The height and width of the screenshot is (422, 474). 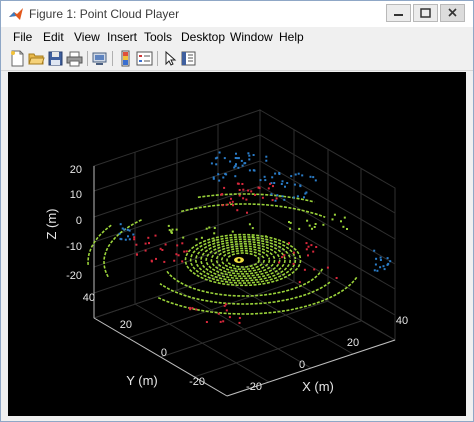 I want to click on z-tick: 0, so click(x=79, y=221).